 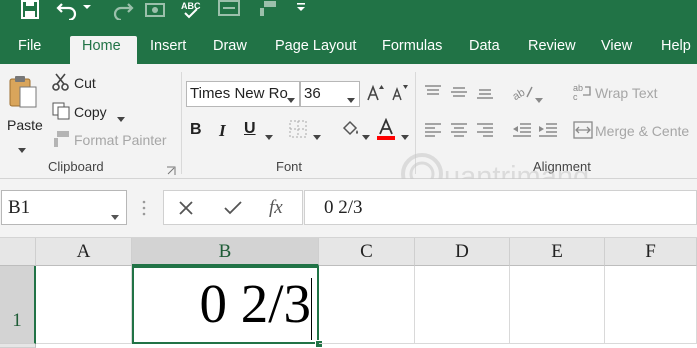 I want to click on save-icon, so click(x=30, y=12).